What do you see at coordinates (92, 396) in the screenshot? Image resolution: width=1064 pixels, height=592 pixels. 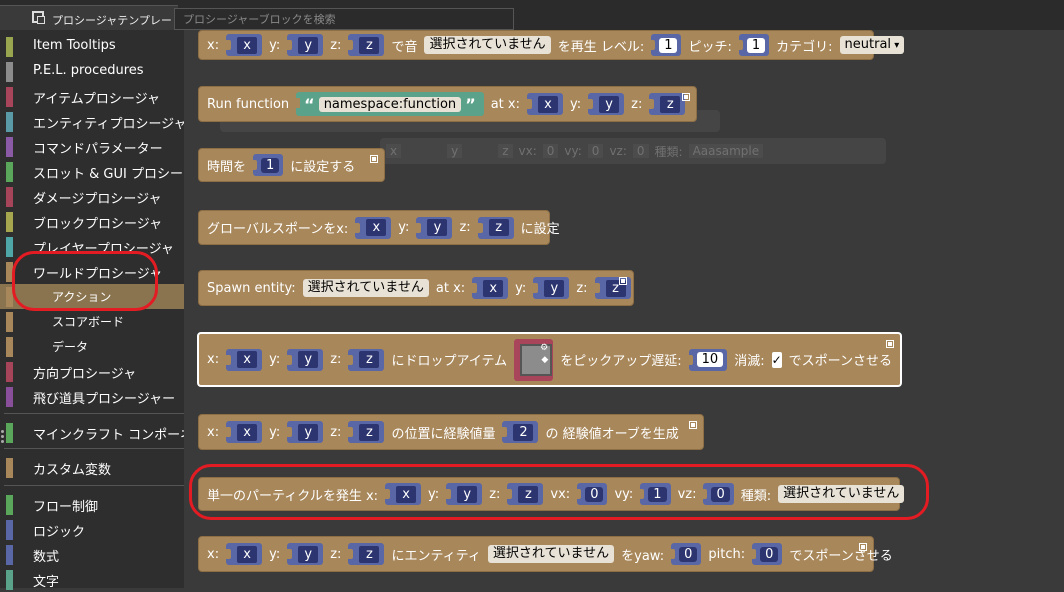 I see `sidebar-item-14: 飛び道具プロシージャー` at bounding box center [92, 396].